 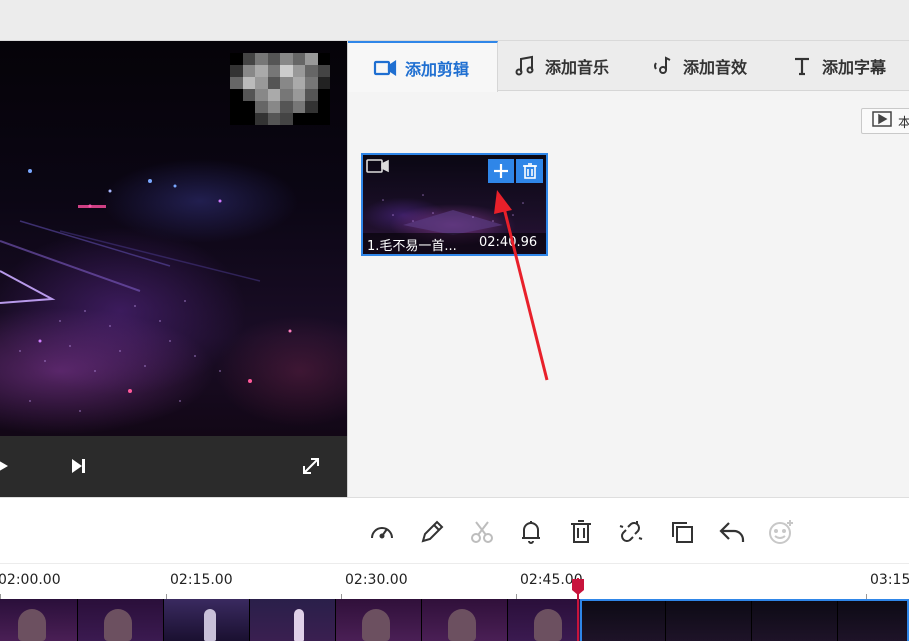 I want to click on selected-clip-region, so click(x=744, y=620).